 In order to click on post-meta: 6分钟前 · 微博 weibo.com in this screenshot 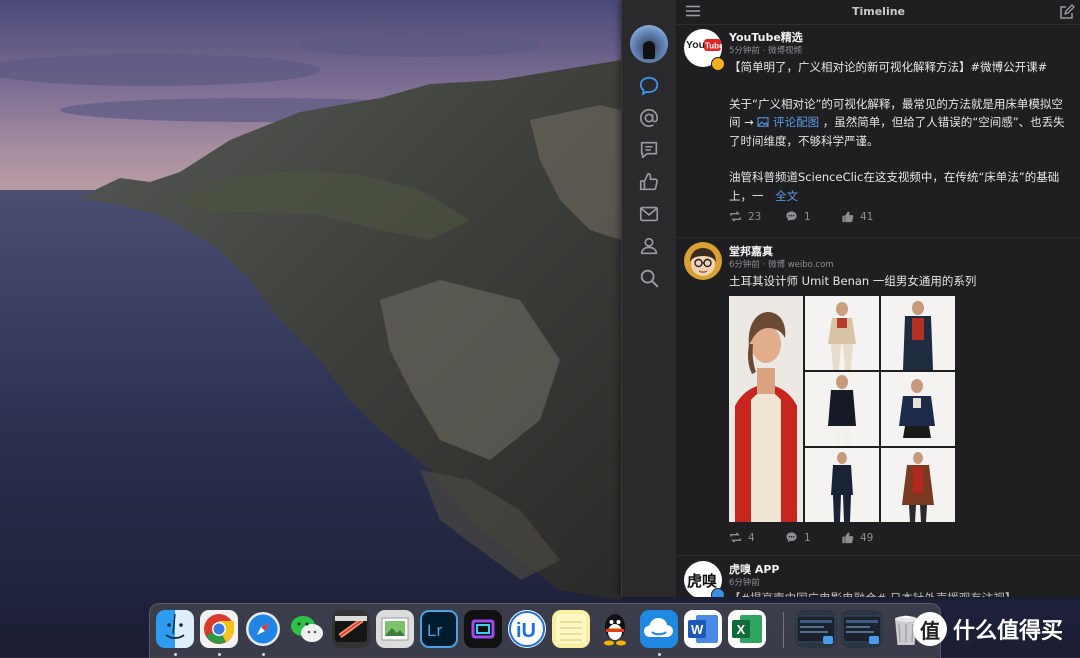, I will do `click(781, 265)`.